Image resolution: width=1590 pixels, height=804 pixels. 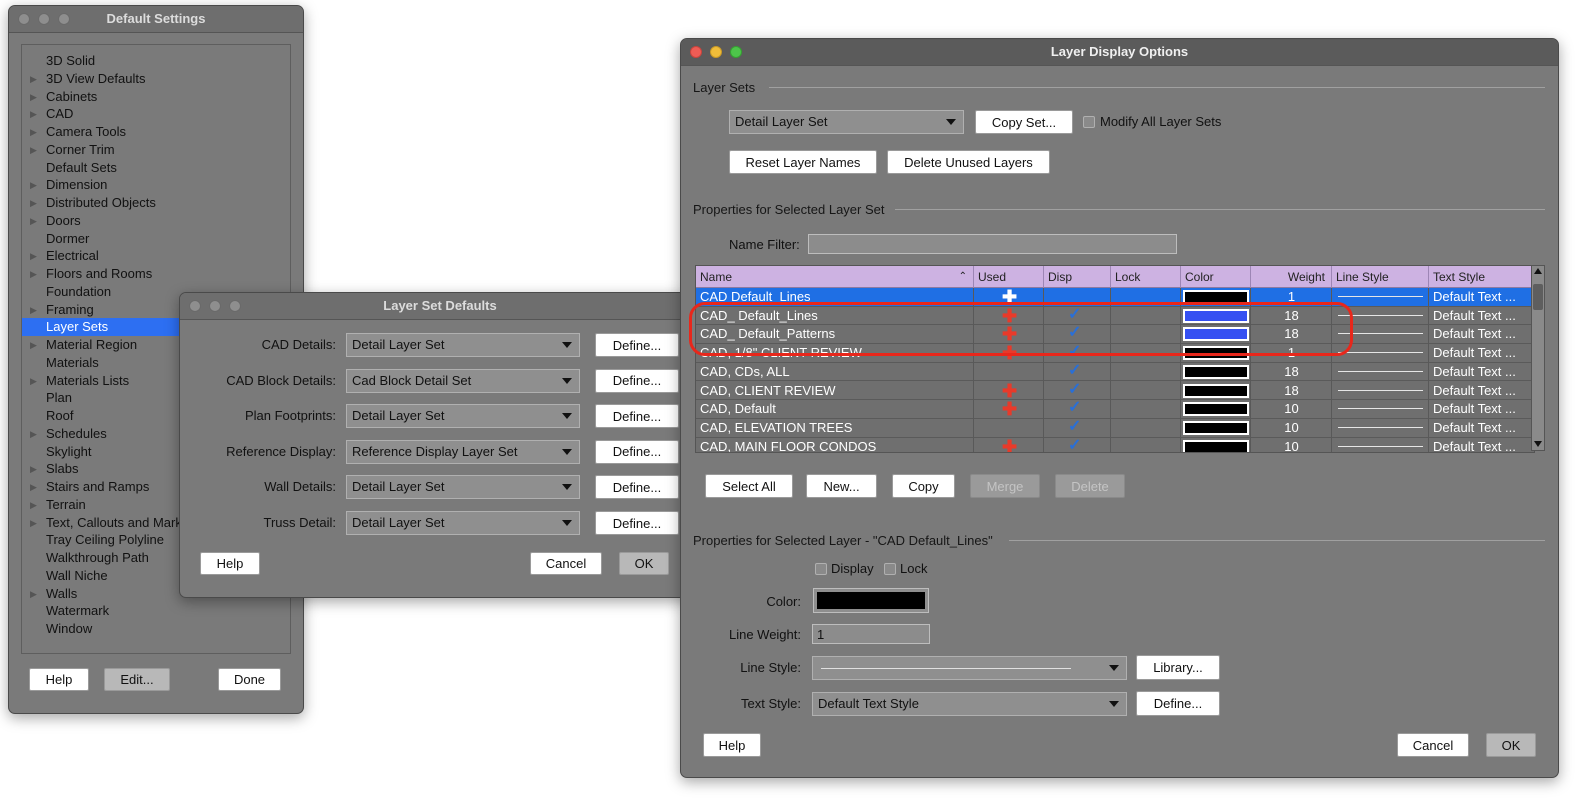 What do you see at coordinates (249, 679) in the screenshot?
I see `done-button: Done` at bounding box center [249, 679].